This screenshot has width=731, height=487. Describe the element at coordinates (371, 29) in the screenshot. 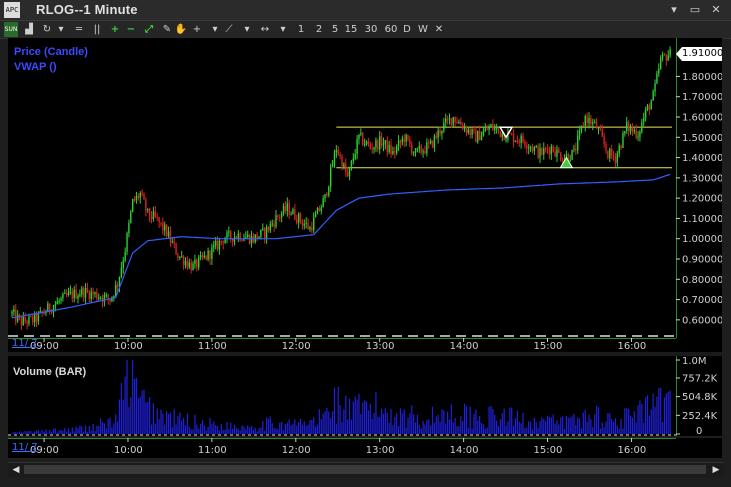

I see `toolbar-tf-30: 30` at that location.